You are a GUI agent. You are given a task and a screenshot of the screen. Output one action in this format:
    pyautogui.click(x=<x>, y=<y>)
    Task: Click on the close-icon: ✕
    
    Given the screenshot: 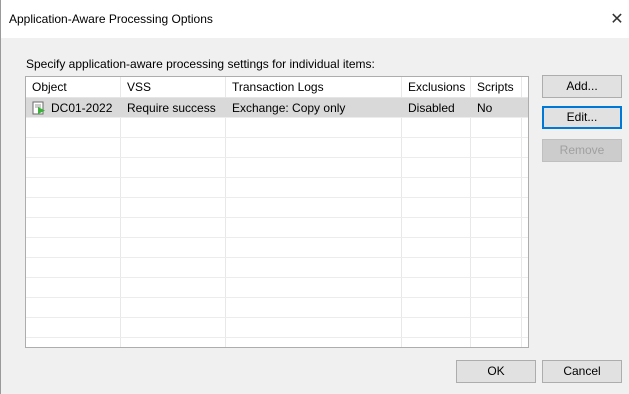 What is the action you would take?
    pyautogui.click(x=617, y=19)
    